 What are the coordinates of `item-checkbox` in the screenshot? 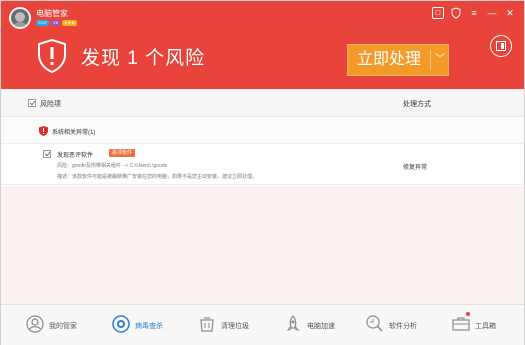 It's located at (47, 154).